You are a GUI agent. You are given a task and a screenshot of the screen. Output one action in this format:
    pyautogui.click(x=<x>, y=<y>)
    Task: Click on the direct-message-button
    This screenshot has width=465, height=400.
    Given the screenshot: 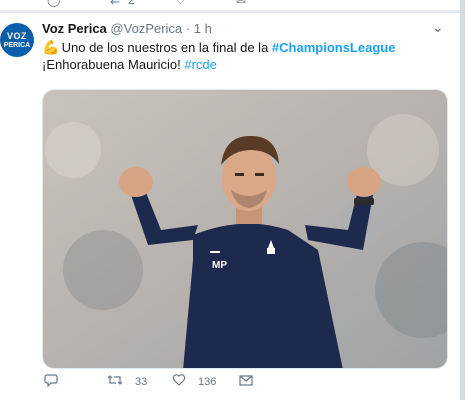 What is the action you would take?
    pyautogui.click(x=252, y=381)
    